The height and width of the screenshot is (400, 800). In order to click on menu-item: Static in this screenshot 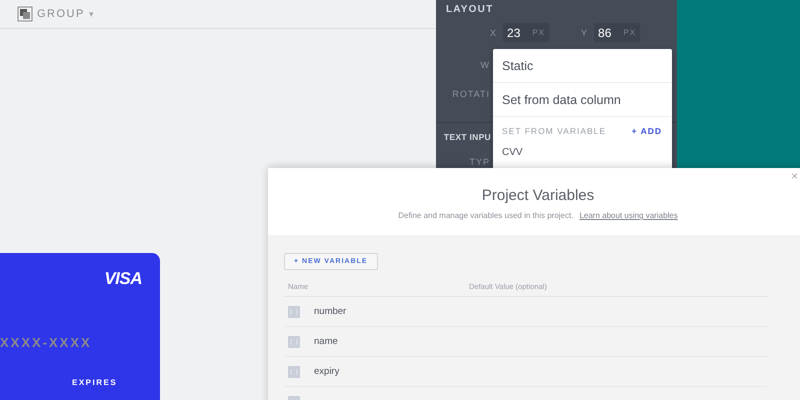, I will do `click(582, 66)`.